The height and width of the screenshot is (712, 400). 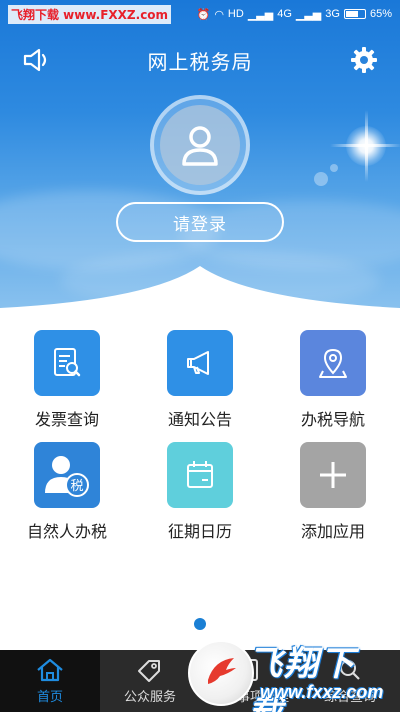 What do you see at coordinates (332, 419) in the screenshot?
I see `app-label: 办税导航` at bounding box center [332, 419].